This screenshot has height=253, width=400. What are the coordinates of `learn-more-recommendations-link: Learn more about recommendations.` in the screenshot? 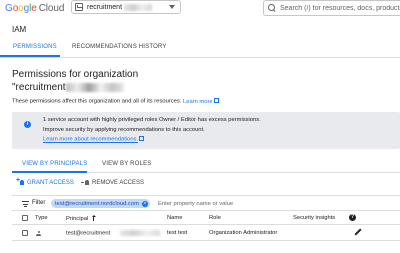 It's located at (90, 140).